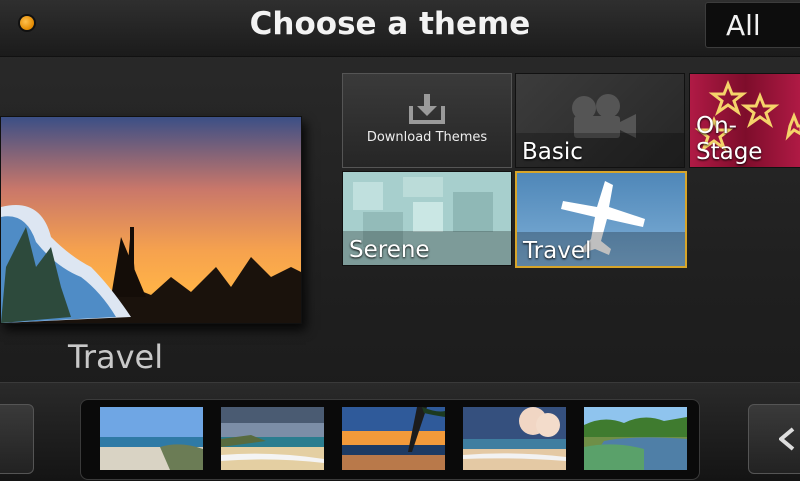 The width and height of the screenshot is (800, 481). I want to click on filter-label: All, so click(743, 25).